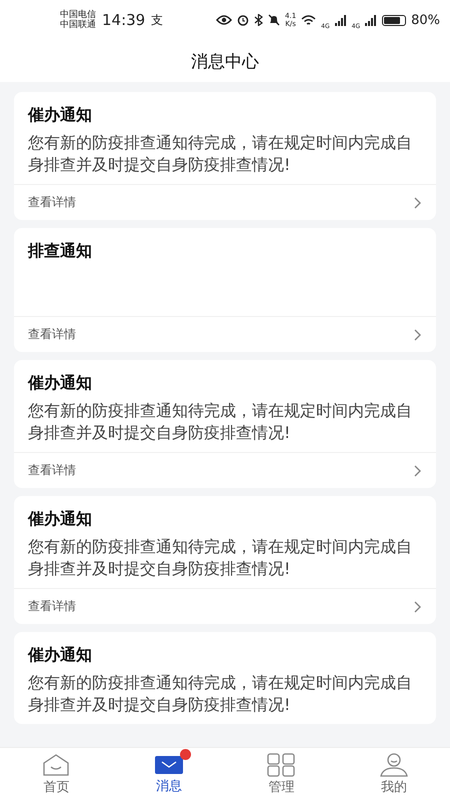 This screenshot has width=450, height=800. What do you see at coordinates (124, 20) in the screenshot?
I see `clock-time: 14:39` at bounding box center [124, 20].